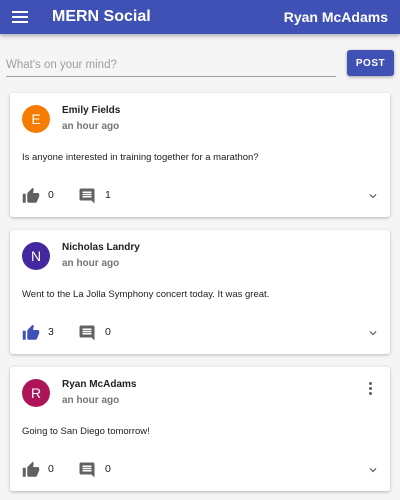 Image resolution: width=400 pixels, height=500 pixels. I want to click on new-post-input, so click(171, 65).